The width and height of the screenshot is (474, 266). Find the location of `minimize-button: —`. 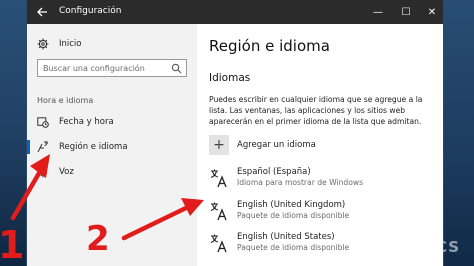

minimize-button: — is located at coordinates (378, 12).